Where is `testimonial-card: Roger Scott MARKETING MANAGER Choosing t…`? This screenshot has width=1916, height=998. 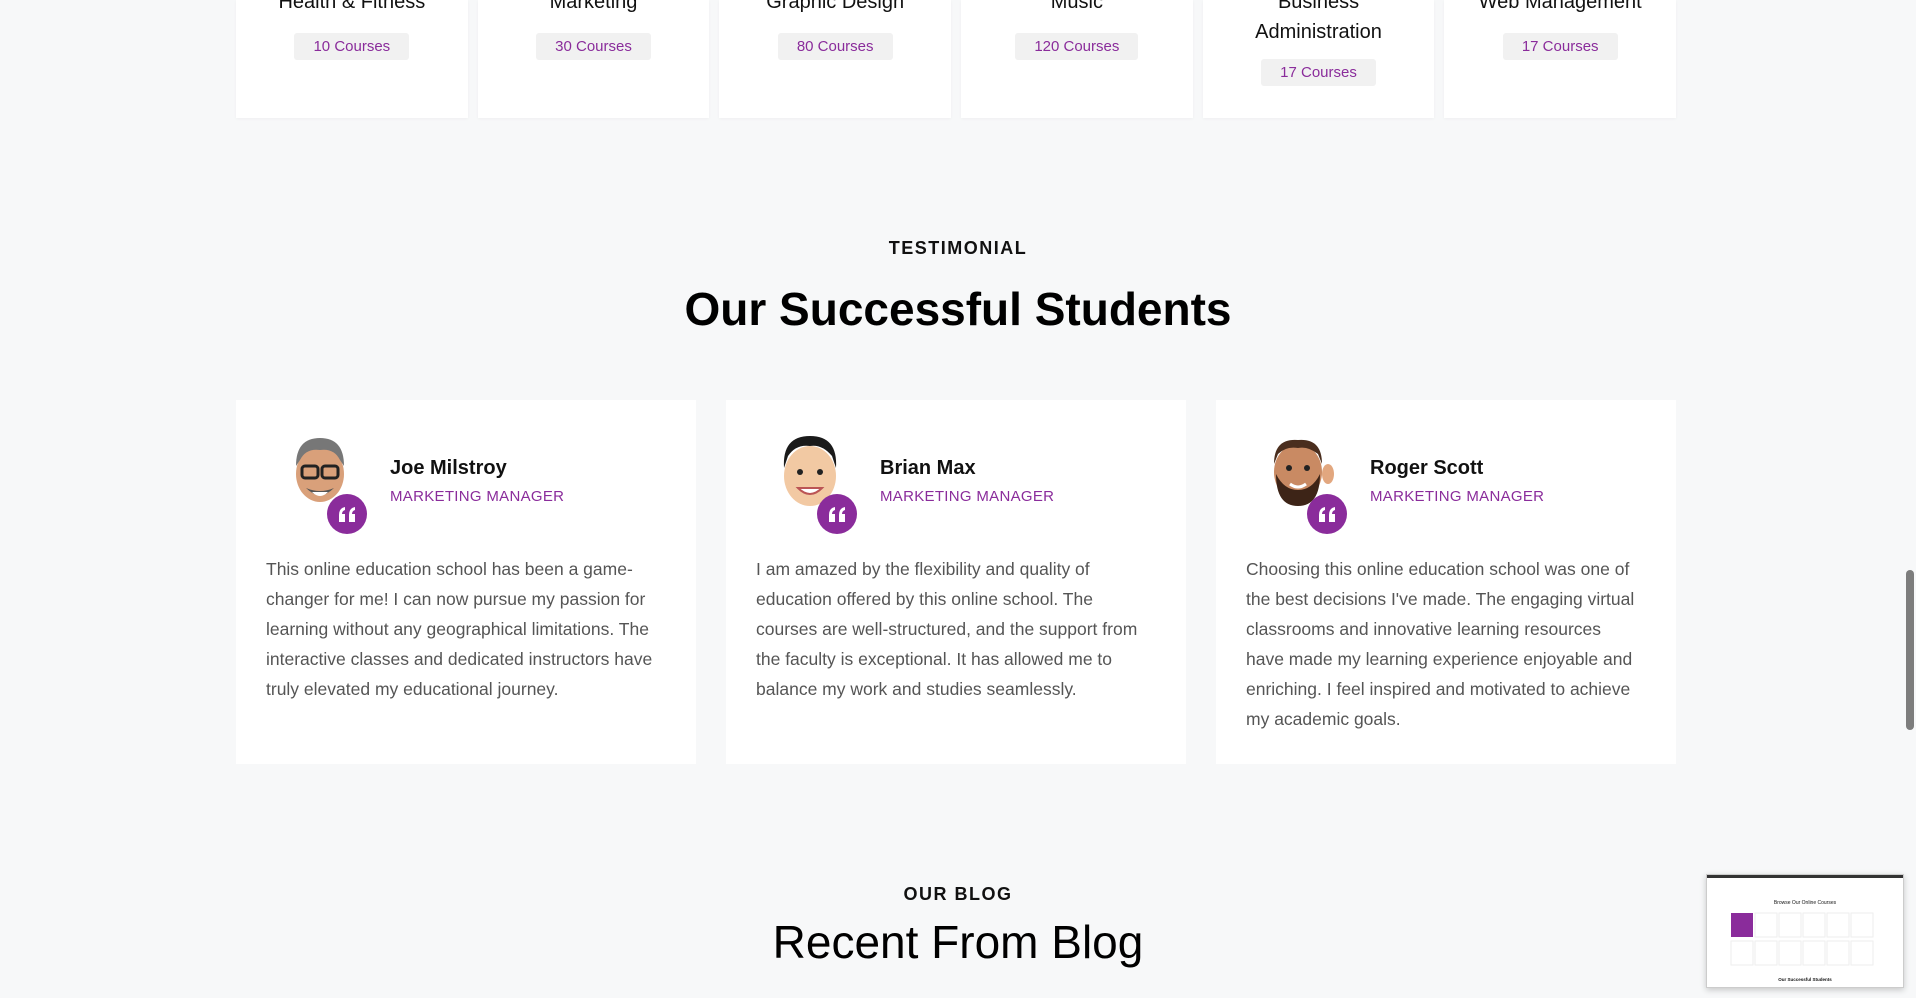 testimonial-card: Roger Scott MARKETING MANAGER Choosing t… is located at coordinates (1446, 582).